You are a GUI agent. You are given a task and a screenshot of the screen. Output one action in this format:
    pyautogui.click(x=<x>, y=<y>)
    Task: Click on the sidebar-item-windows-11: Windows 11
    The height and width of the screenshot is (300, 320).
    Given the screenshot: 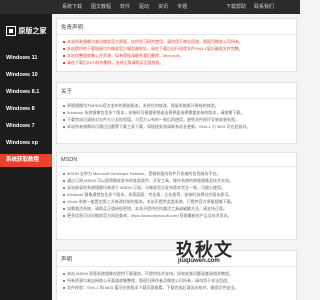 What is the action you would take?
    pyautogui.click(x=26, y=58)
    